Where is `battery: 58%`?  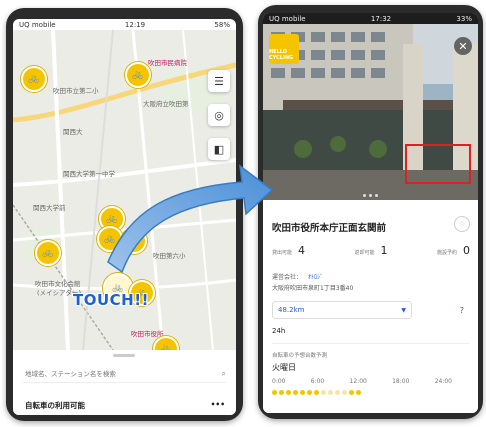 battery: 58% is located at coordinates (222, 24).